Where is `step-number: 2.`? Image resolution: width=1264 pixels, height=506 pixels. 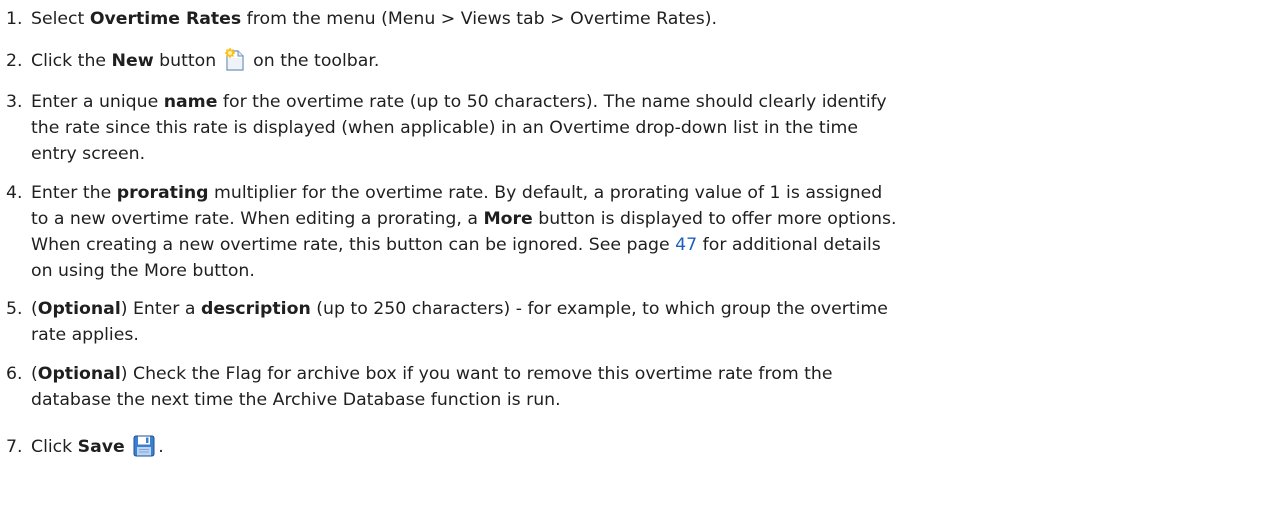
step-number: 2. is located at coordinates (14, 61).